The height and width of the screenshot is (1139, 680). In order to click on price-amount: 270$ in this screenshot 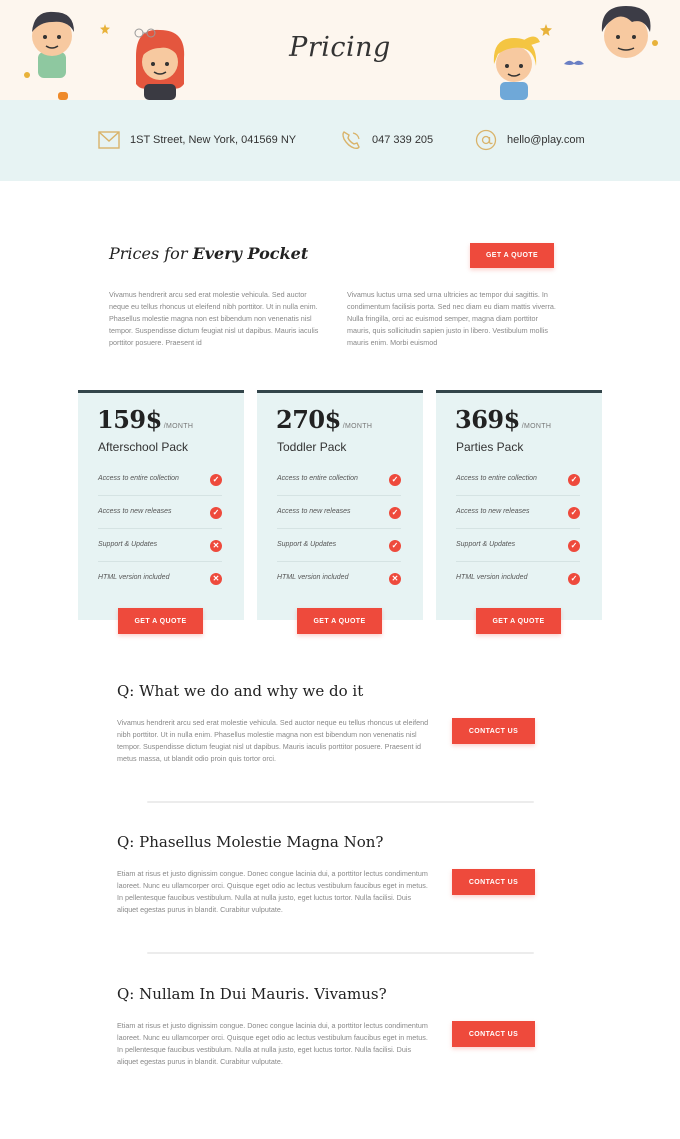, I will do `click(308, 419)`.